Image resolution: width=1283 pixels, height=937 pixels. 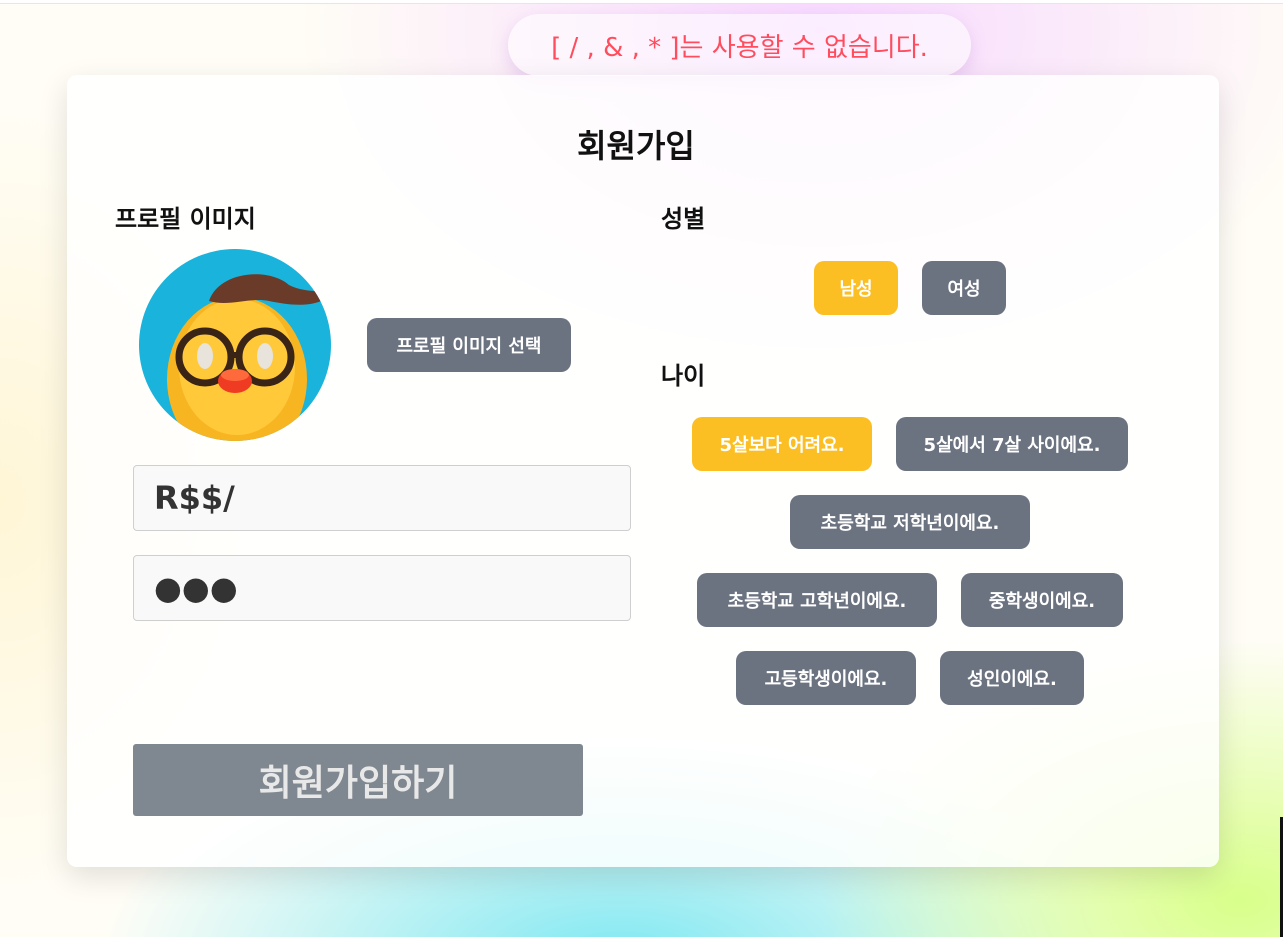 I want to click on age-option-elementary-upper: 초등학교 고학년이에요., so click(x=817, y=600).